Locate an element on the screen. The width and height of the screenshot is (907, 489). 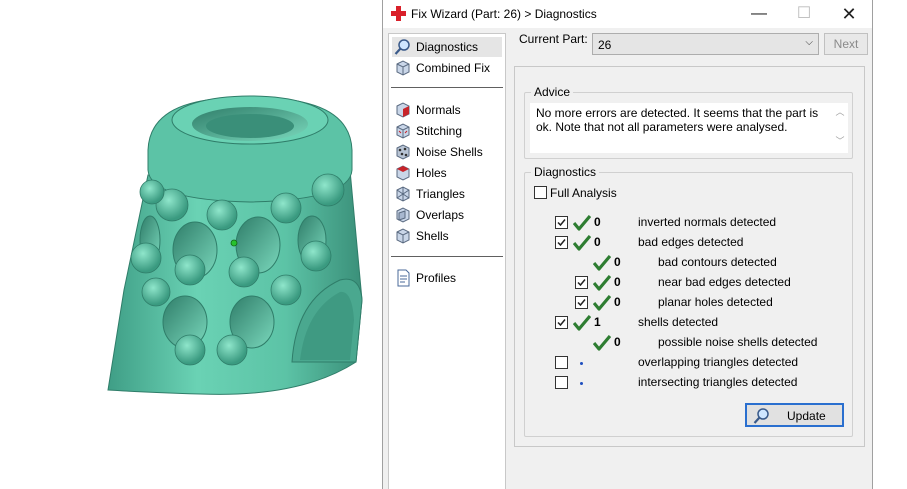
diagnostic-label: intersecting triangles detected is located at coordinates (718, 382).